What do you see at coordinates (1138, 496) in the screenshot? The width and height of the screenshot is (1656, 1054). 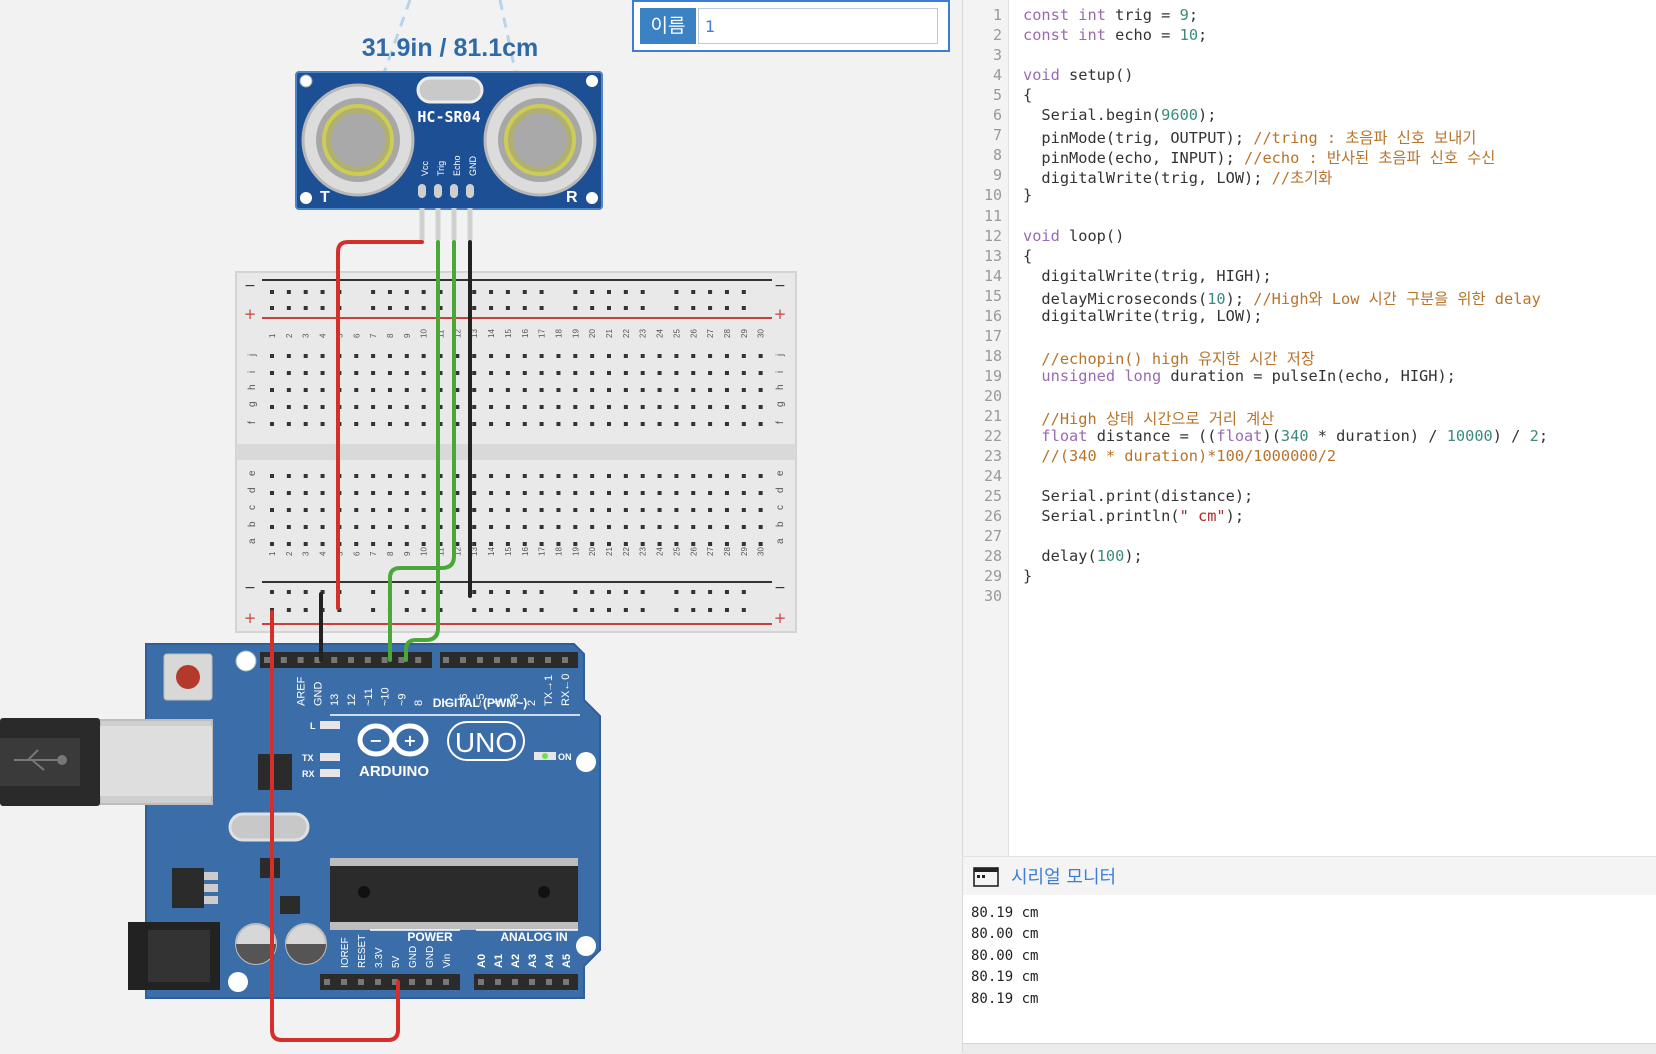 I see `code-line: Serial.print(distance);` at bounding box center [1138, 496].